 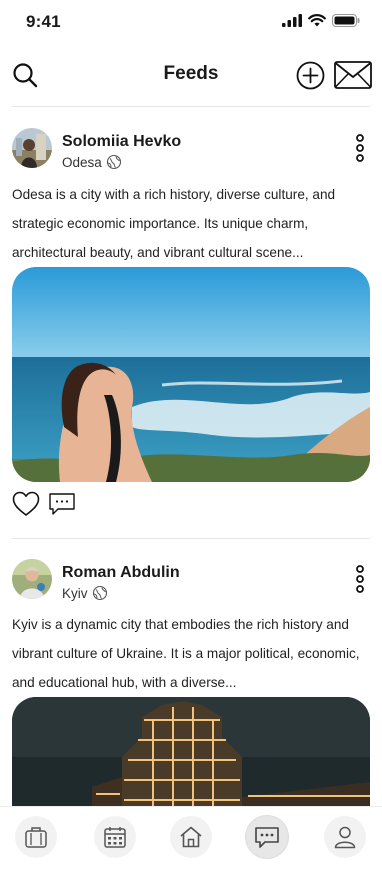 What do you see at coordinates (353, 75) in the screenshot?
I see `mail-icon` at bounding box center [353, 75].